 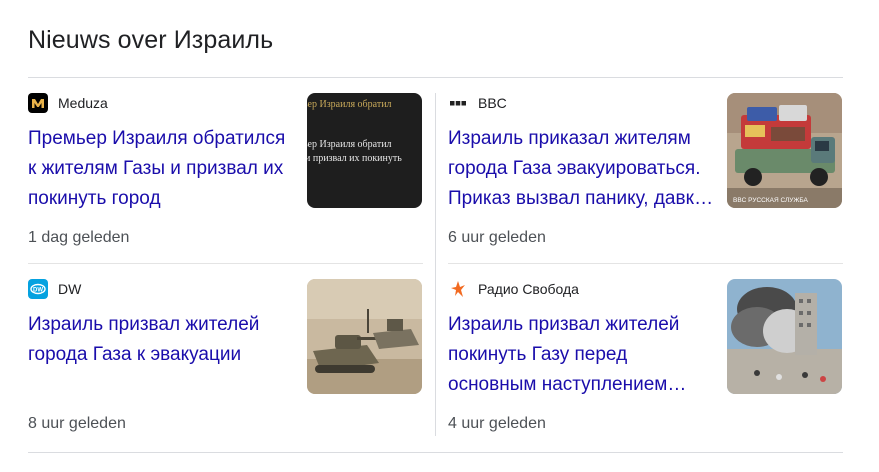 I want to click on news-source: Meduza, so click(x=68, y=103).